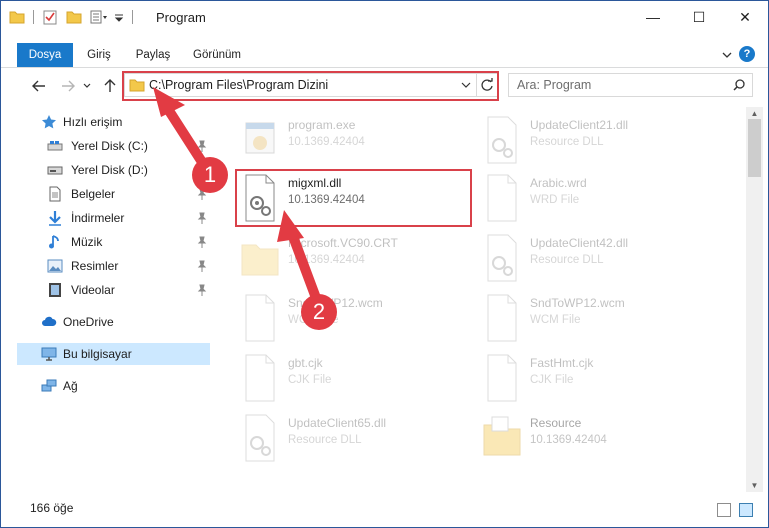 The height and width of the screenshot is (528, 769). Describe the element at coordinates (217, 55) in the screenshot. I see `tab-gorunum: Görünüm` at that location.